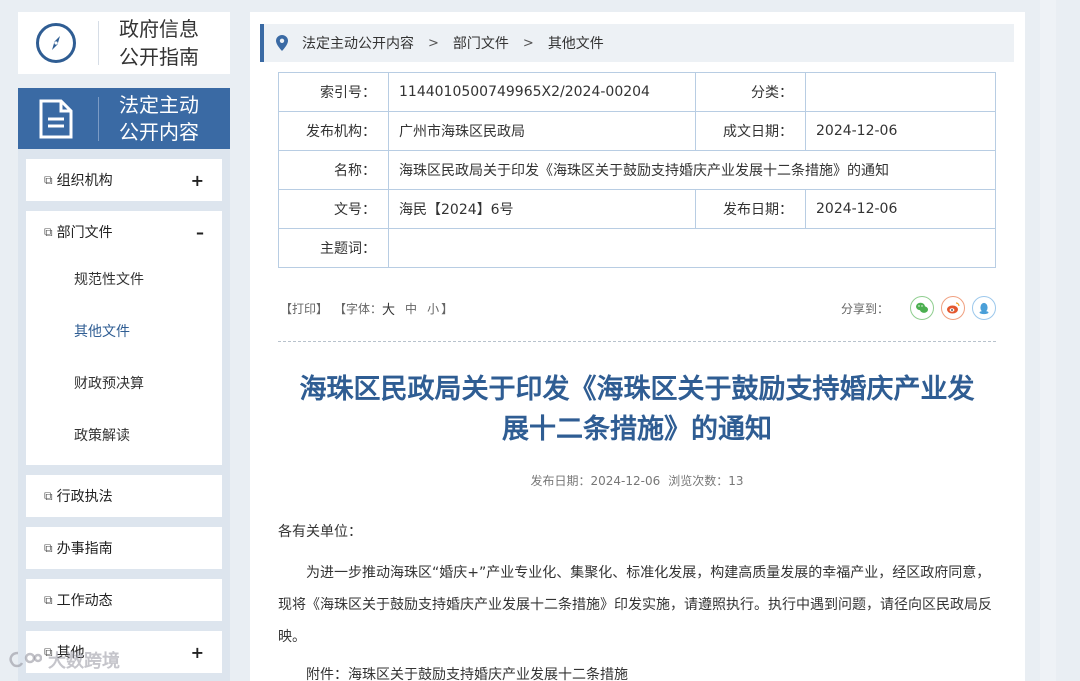 This screenshot has width=1080, height=681. Describe the element at coordinates (159, 118) in the screenshot. I see `active-section-title: 法定主动 公开内容` at that location.